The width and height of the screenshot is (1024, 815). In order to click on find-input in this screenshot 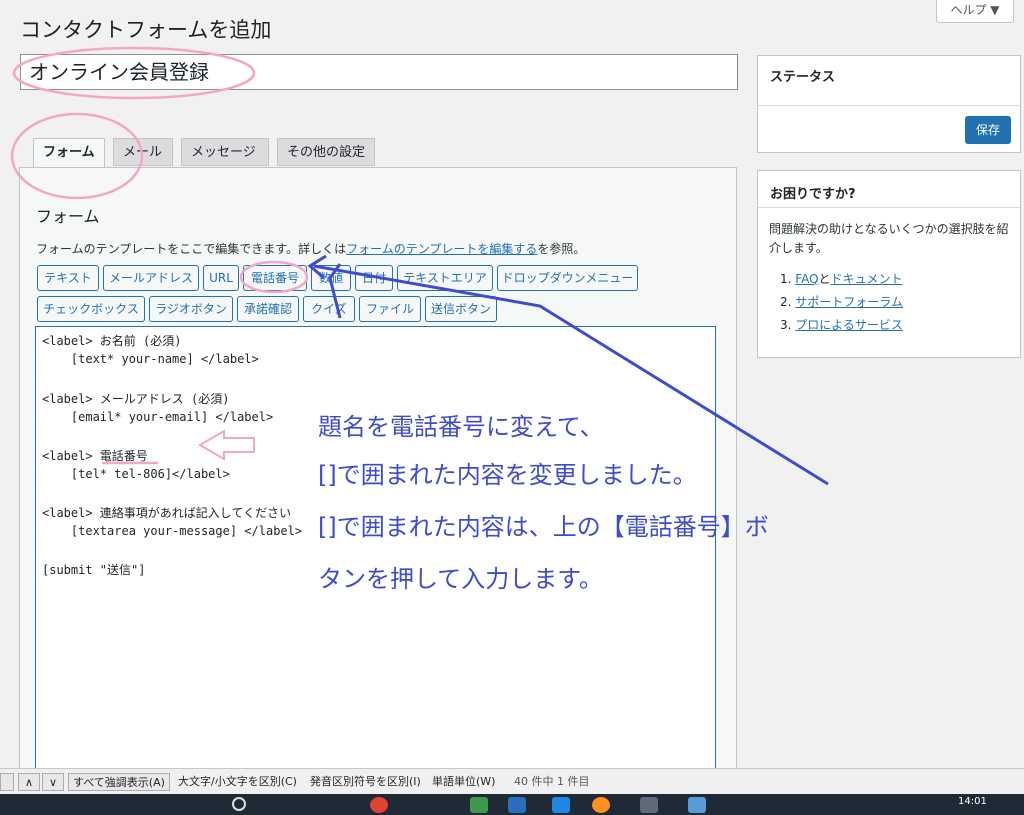, I will do `click(7, 782)`.